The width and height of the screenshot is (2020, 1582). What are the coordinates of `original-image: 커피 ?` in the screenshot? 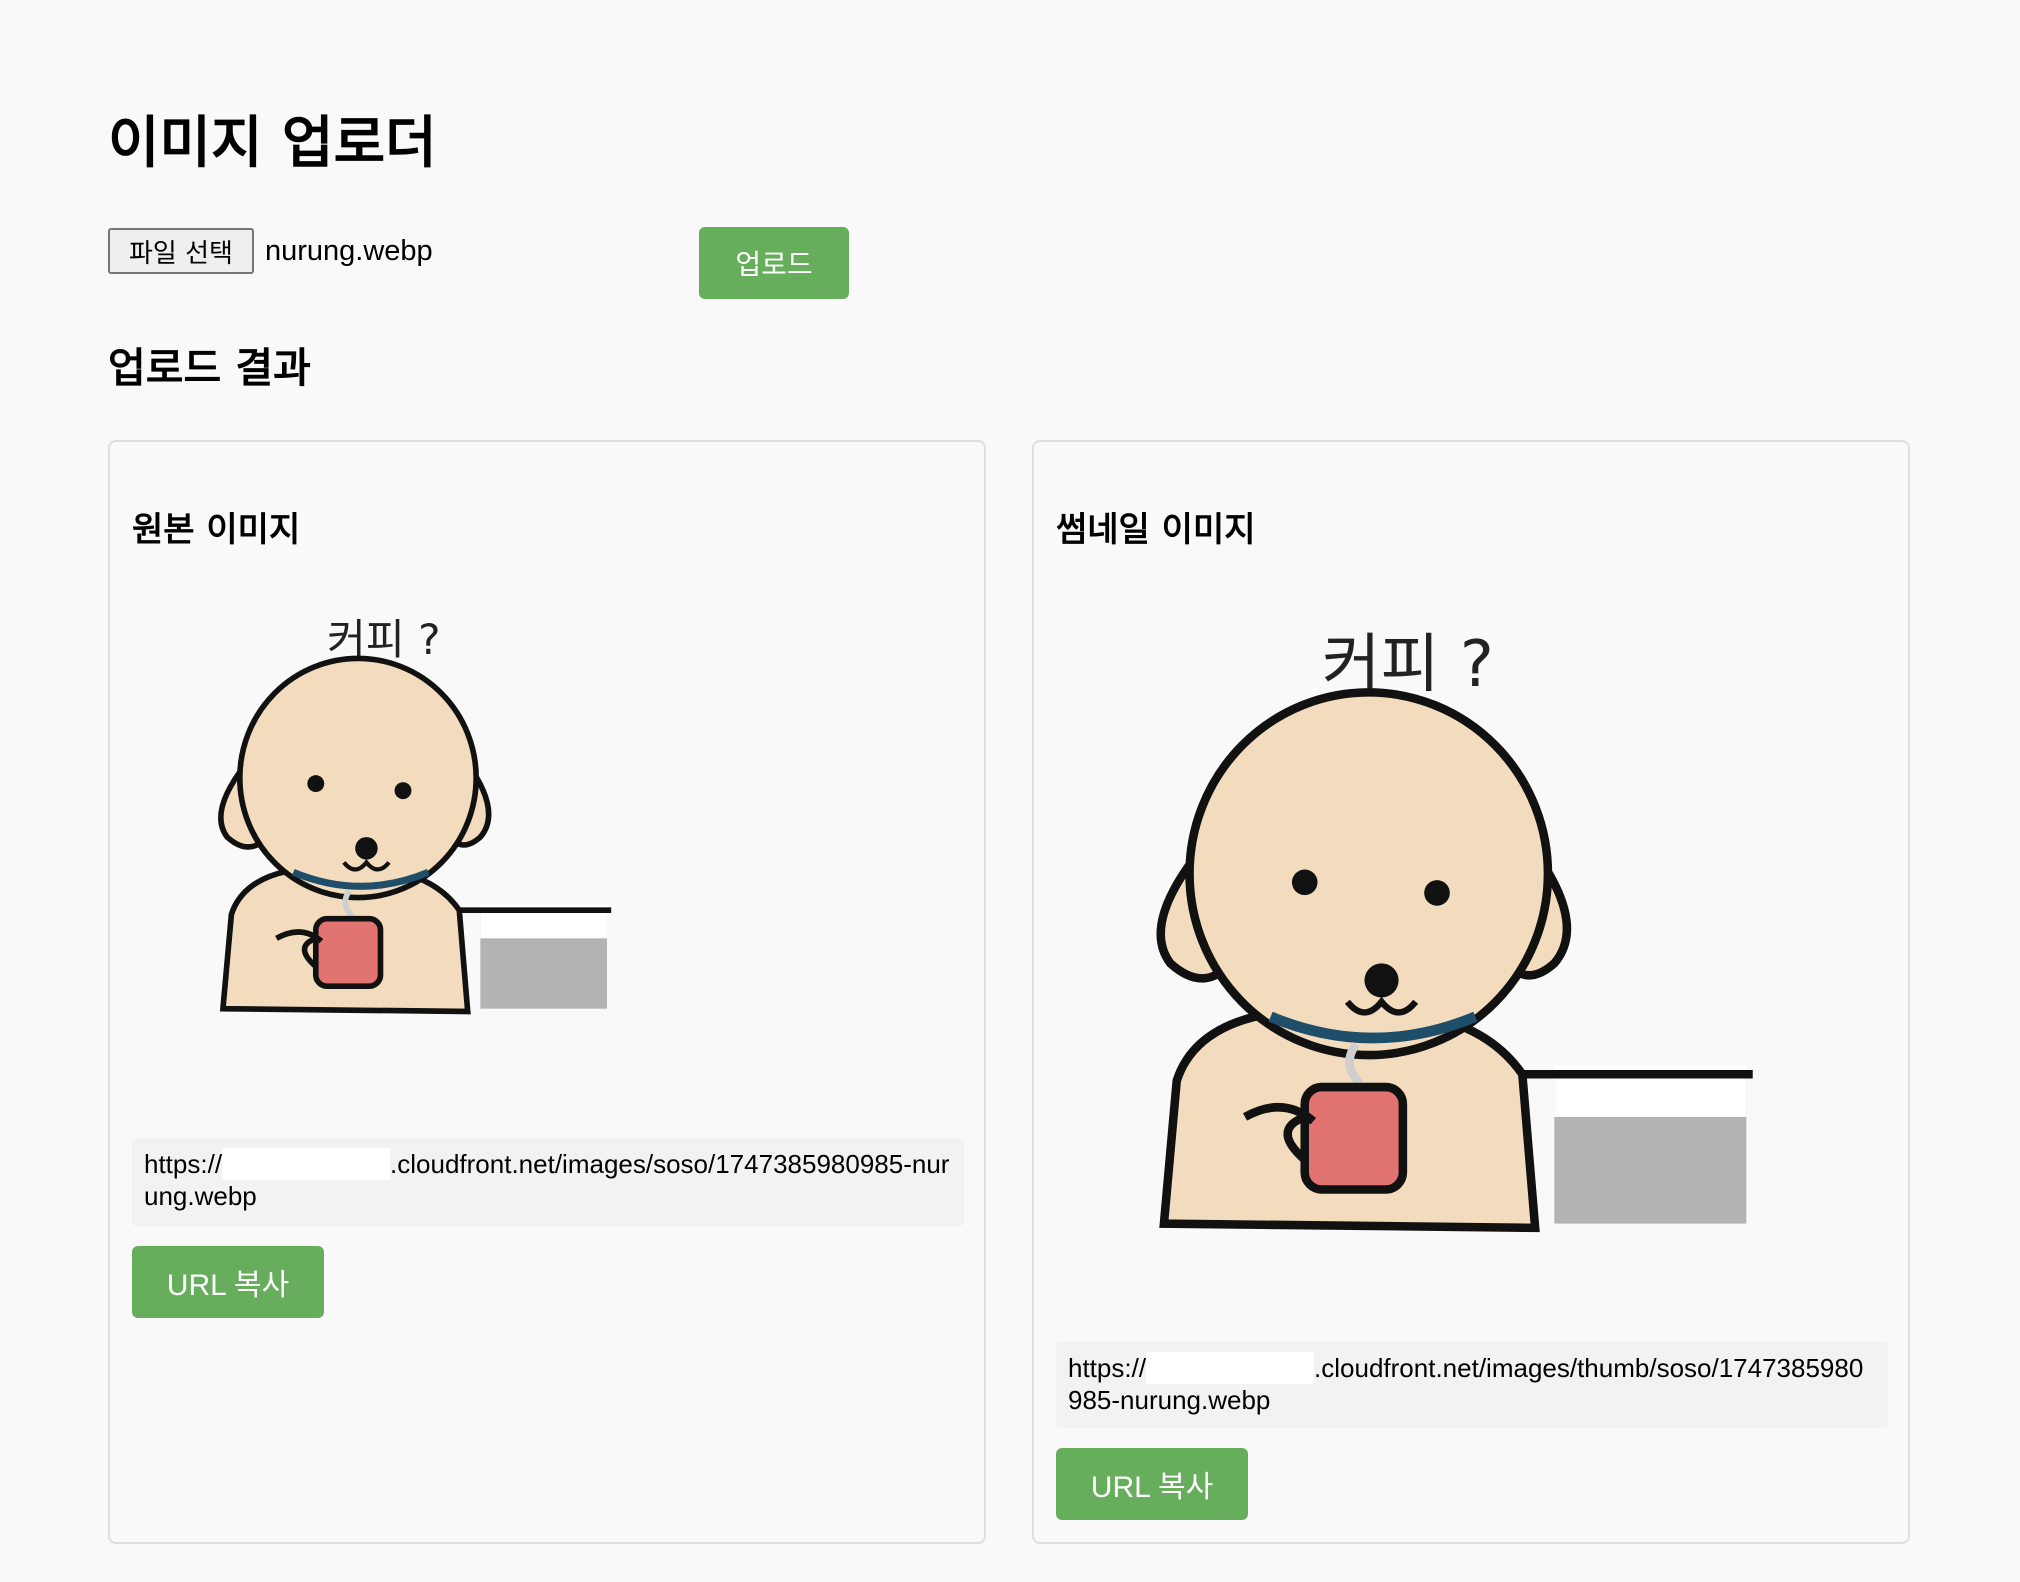 It's located at (403, 823).